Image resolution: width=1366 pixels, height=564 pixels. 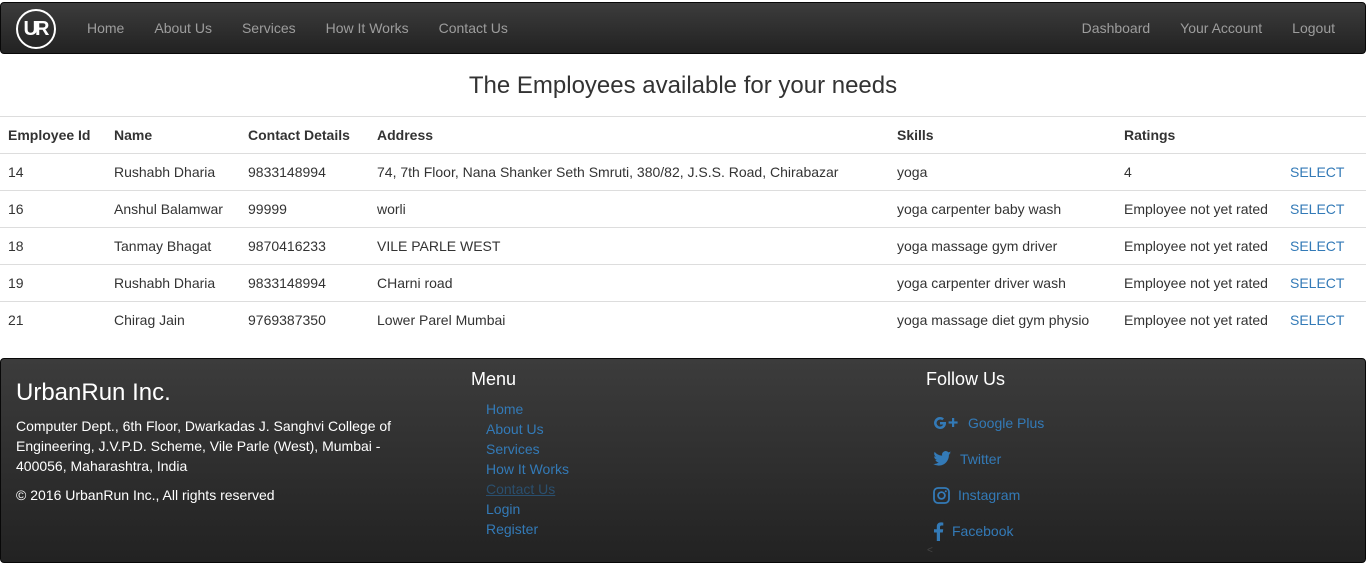 What do you see at coordinates (53, 283) in the screenshot?
I see `cell-employee-id: 19` at bounding box center [53, 283].